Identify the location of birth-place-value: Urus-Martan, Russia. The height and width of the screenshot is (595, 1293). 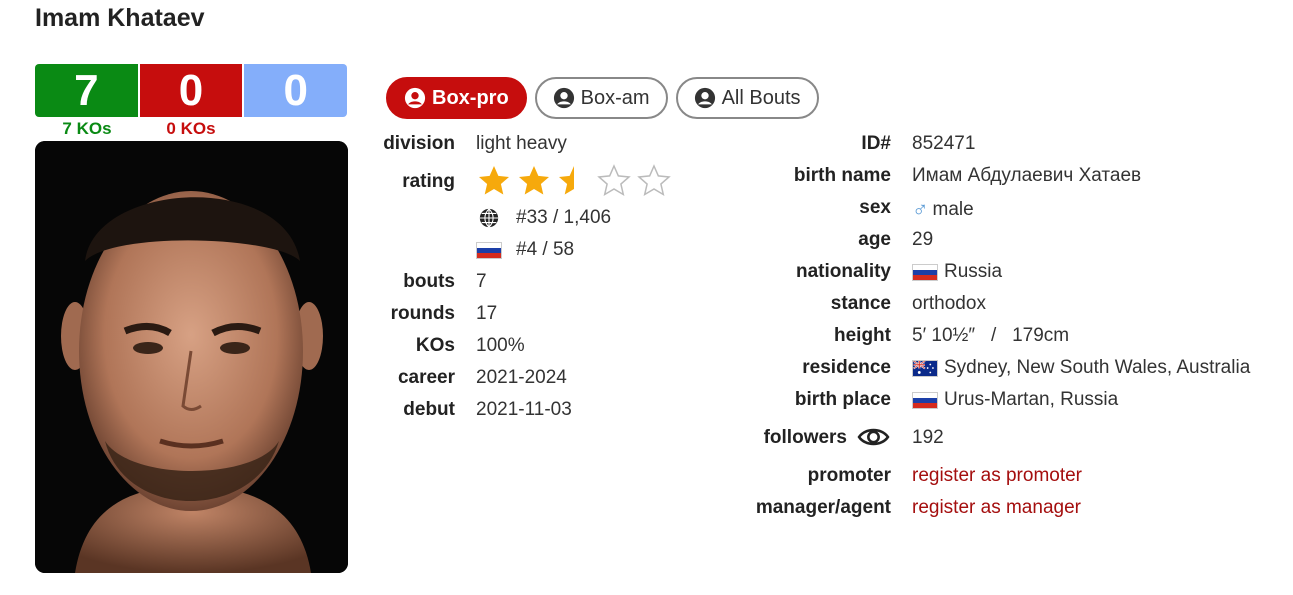
(1015, 400).